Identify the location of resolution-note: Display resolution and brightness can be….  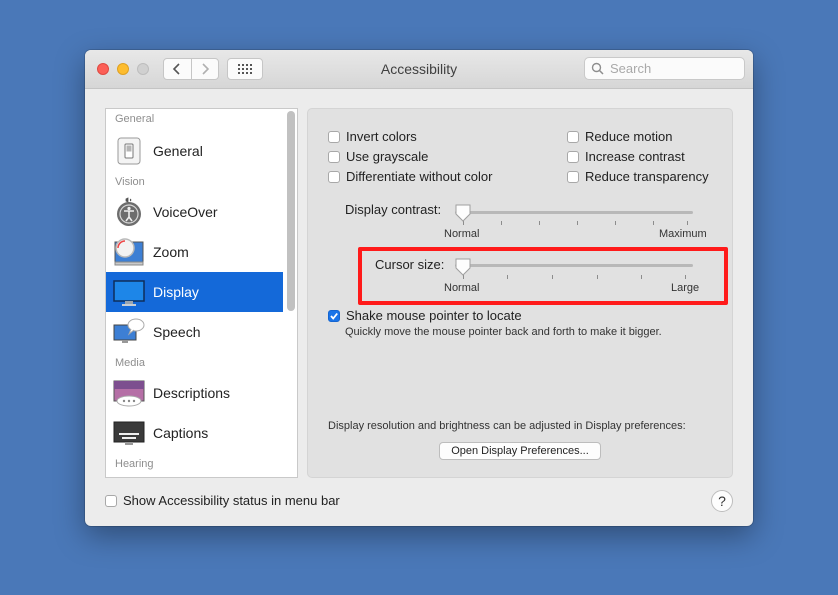
(507, 426).